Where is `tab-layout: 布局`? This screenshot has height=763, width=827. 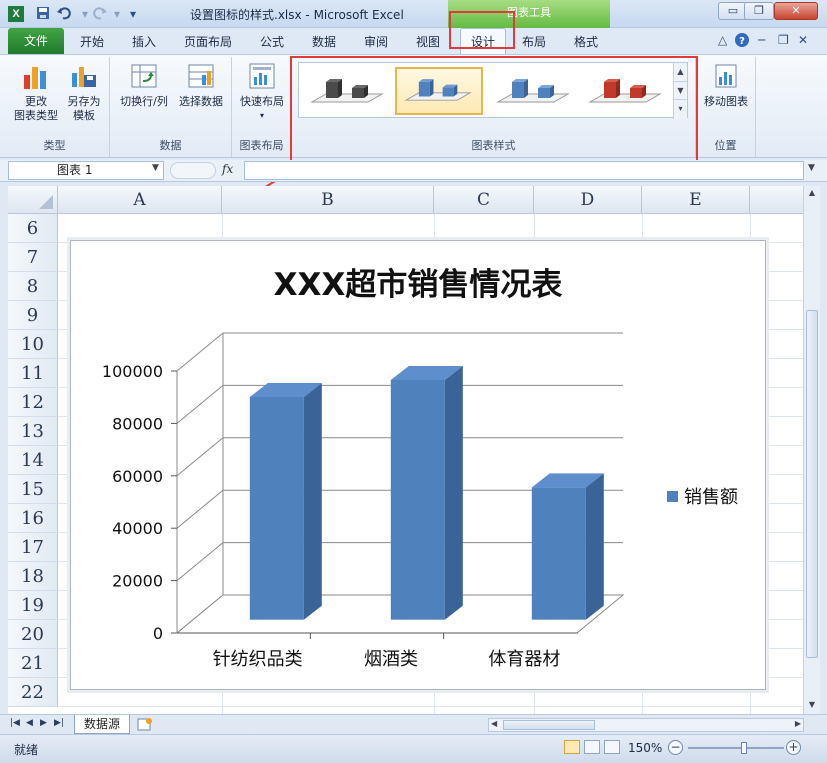 tab-layout: 布局 is located at coordinates (534, 41).